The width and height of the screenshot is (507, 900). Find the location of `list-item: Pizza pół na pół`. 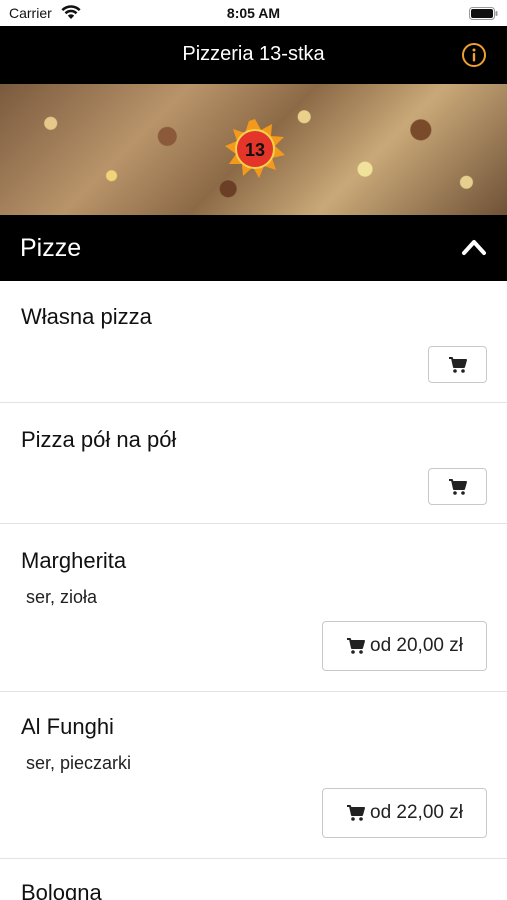

list-item: Pizza pół na pół is located at coordinates (253, 463).